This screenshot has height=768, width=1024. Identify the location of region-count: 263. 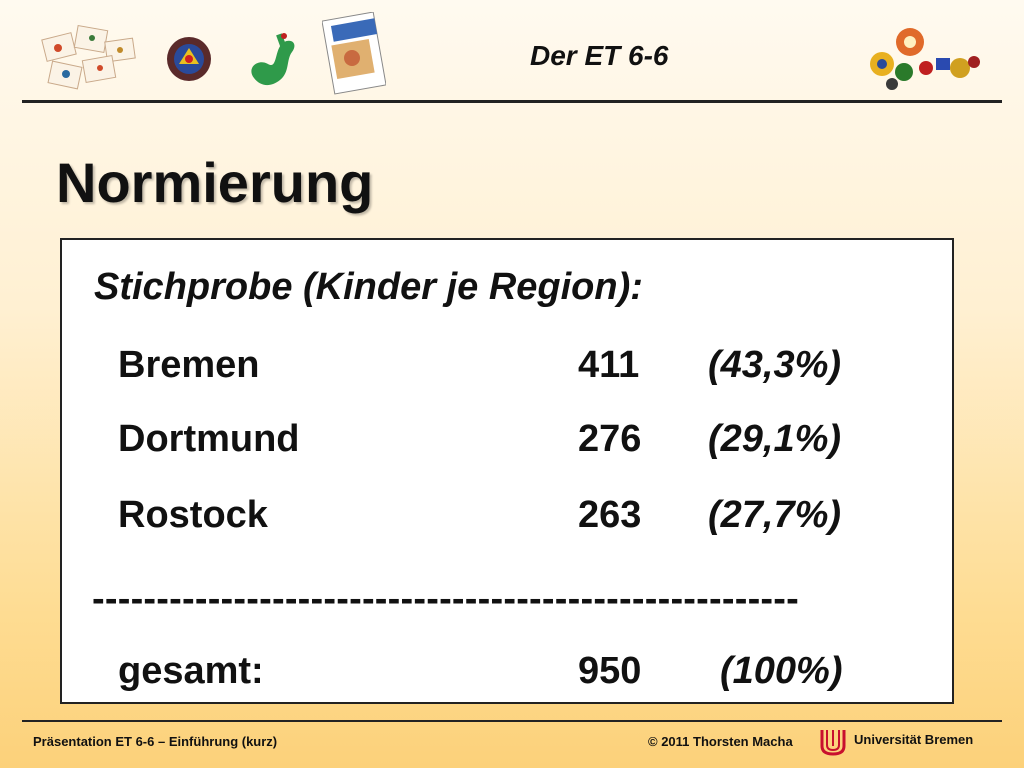
(610, 515).